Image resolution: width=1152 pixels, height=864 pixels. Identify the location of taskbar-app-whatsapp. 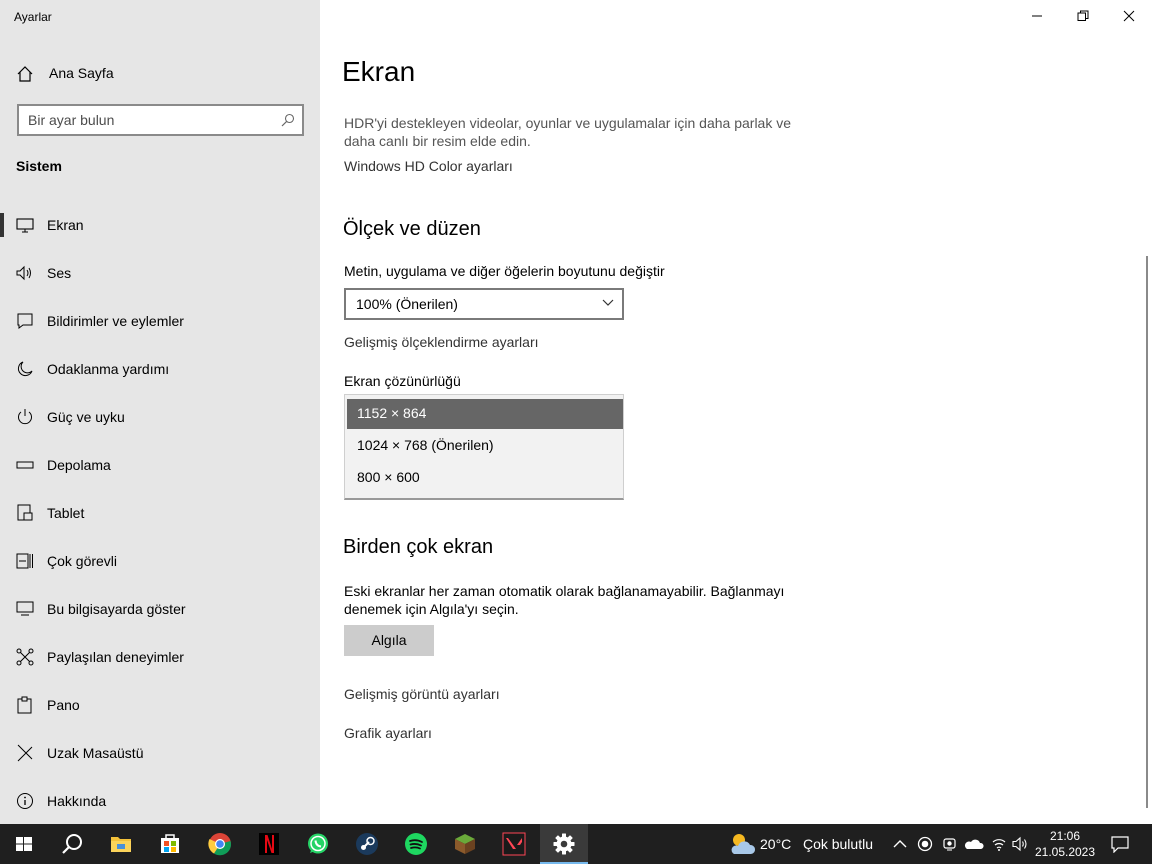
(318, 844).